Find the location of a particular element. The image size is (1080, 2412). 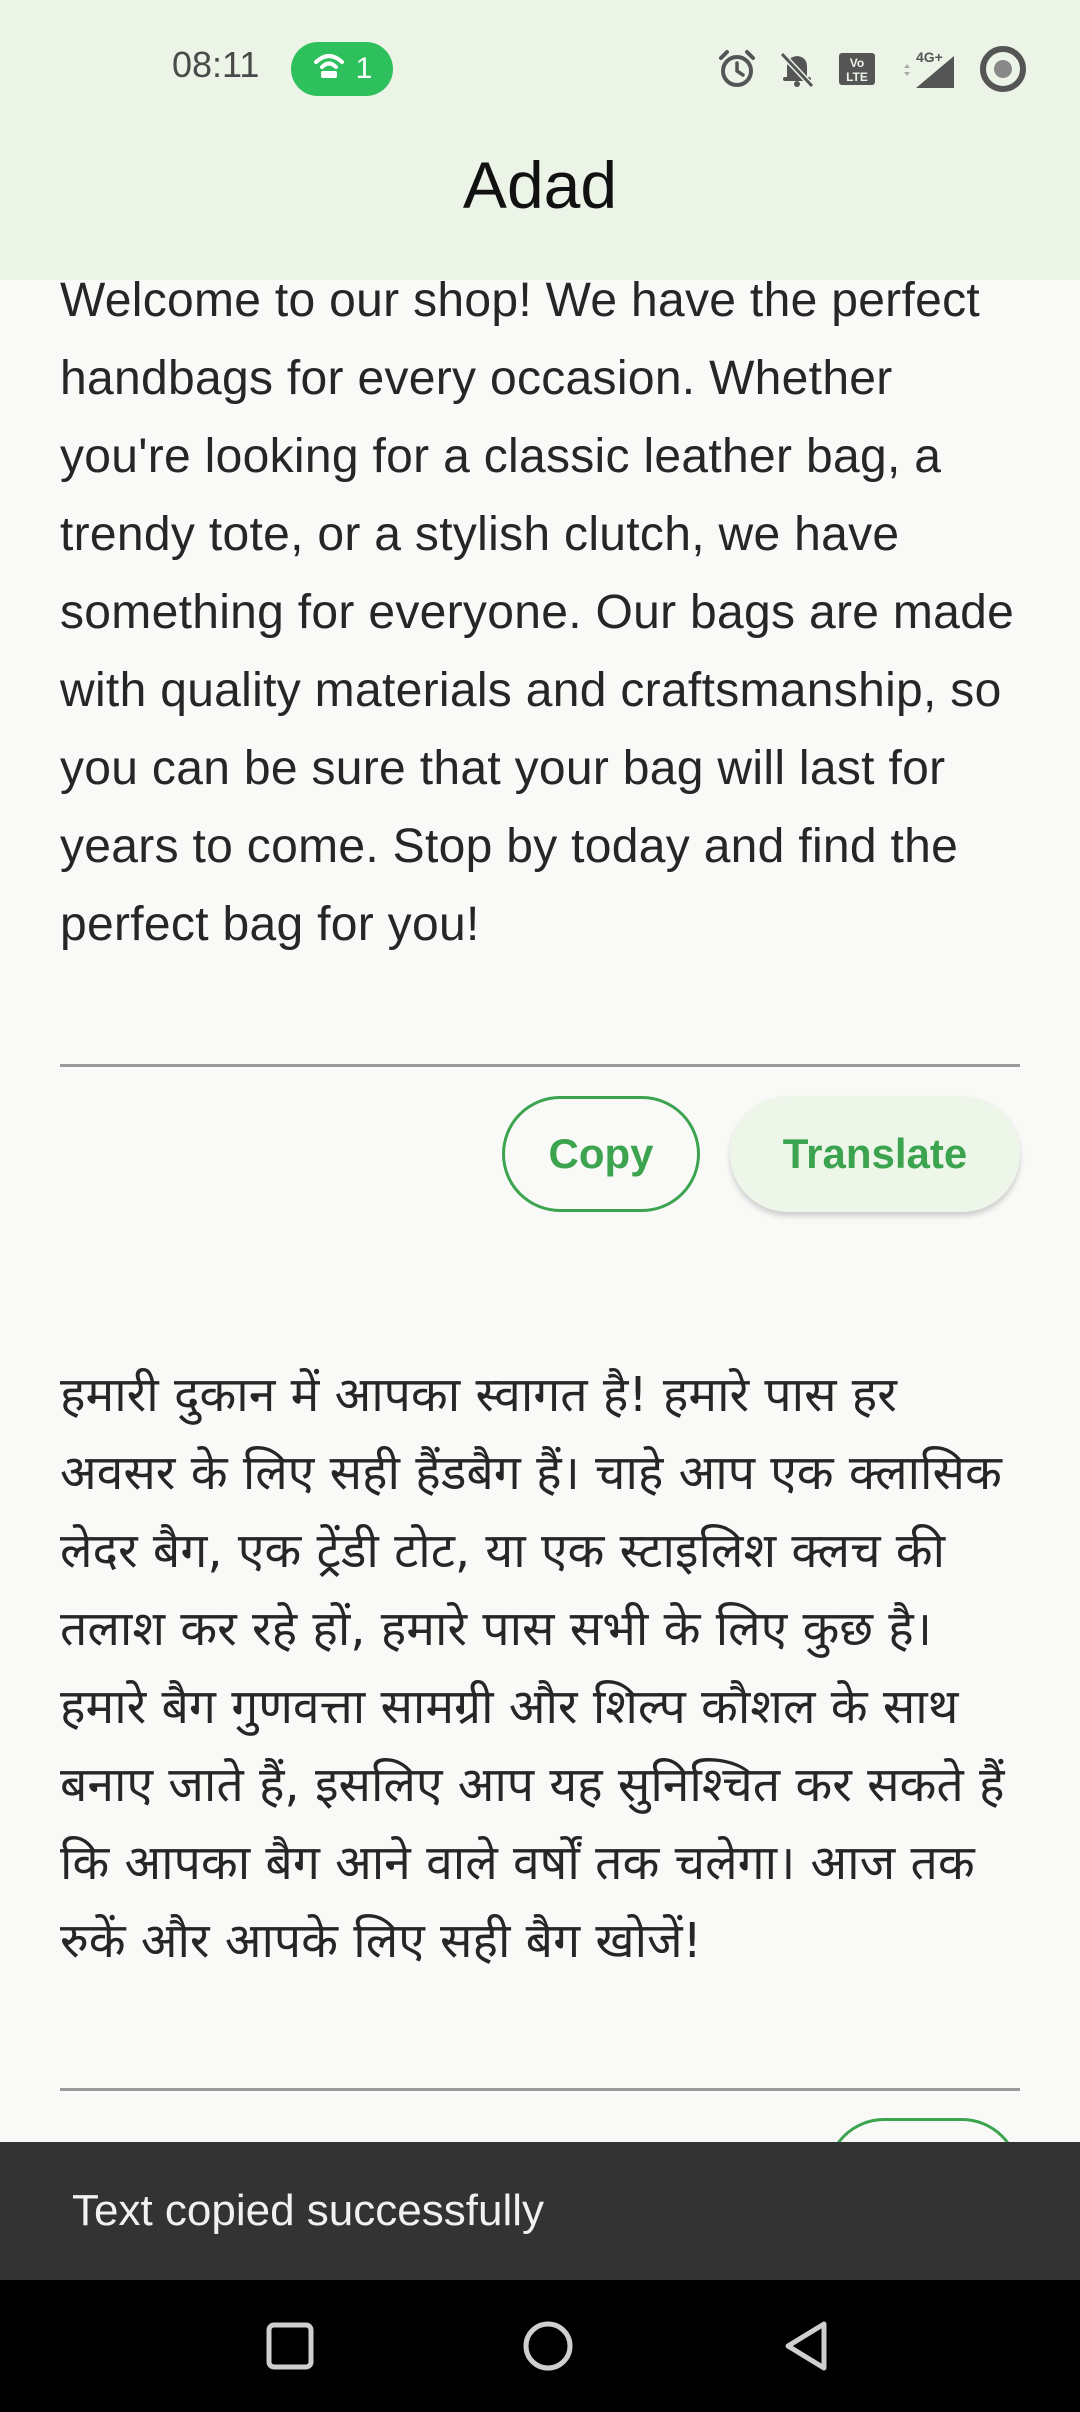

copy-translation-button is located at coordinates (923, 2130).